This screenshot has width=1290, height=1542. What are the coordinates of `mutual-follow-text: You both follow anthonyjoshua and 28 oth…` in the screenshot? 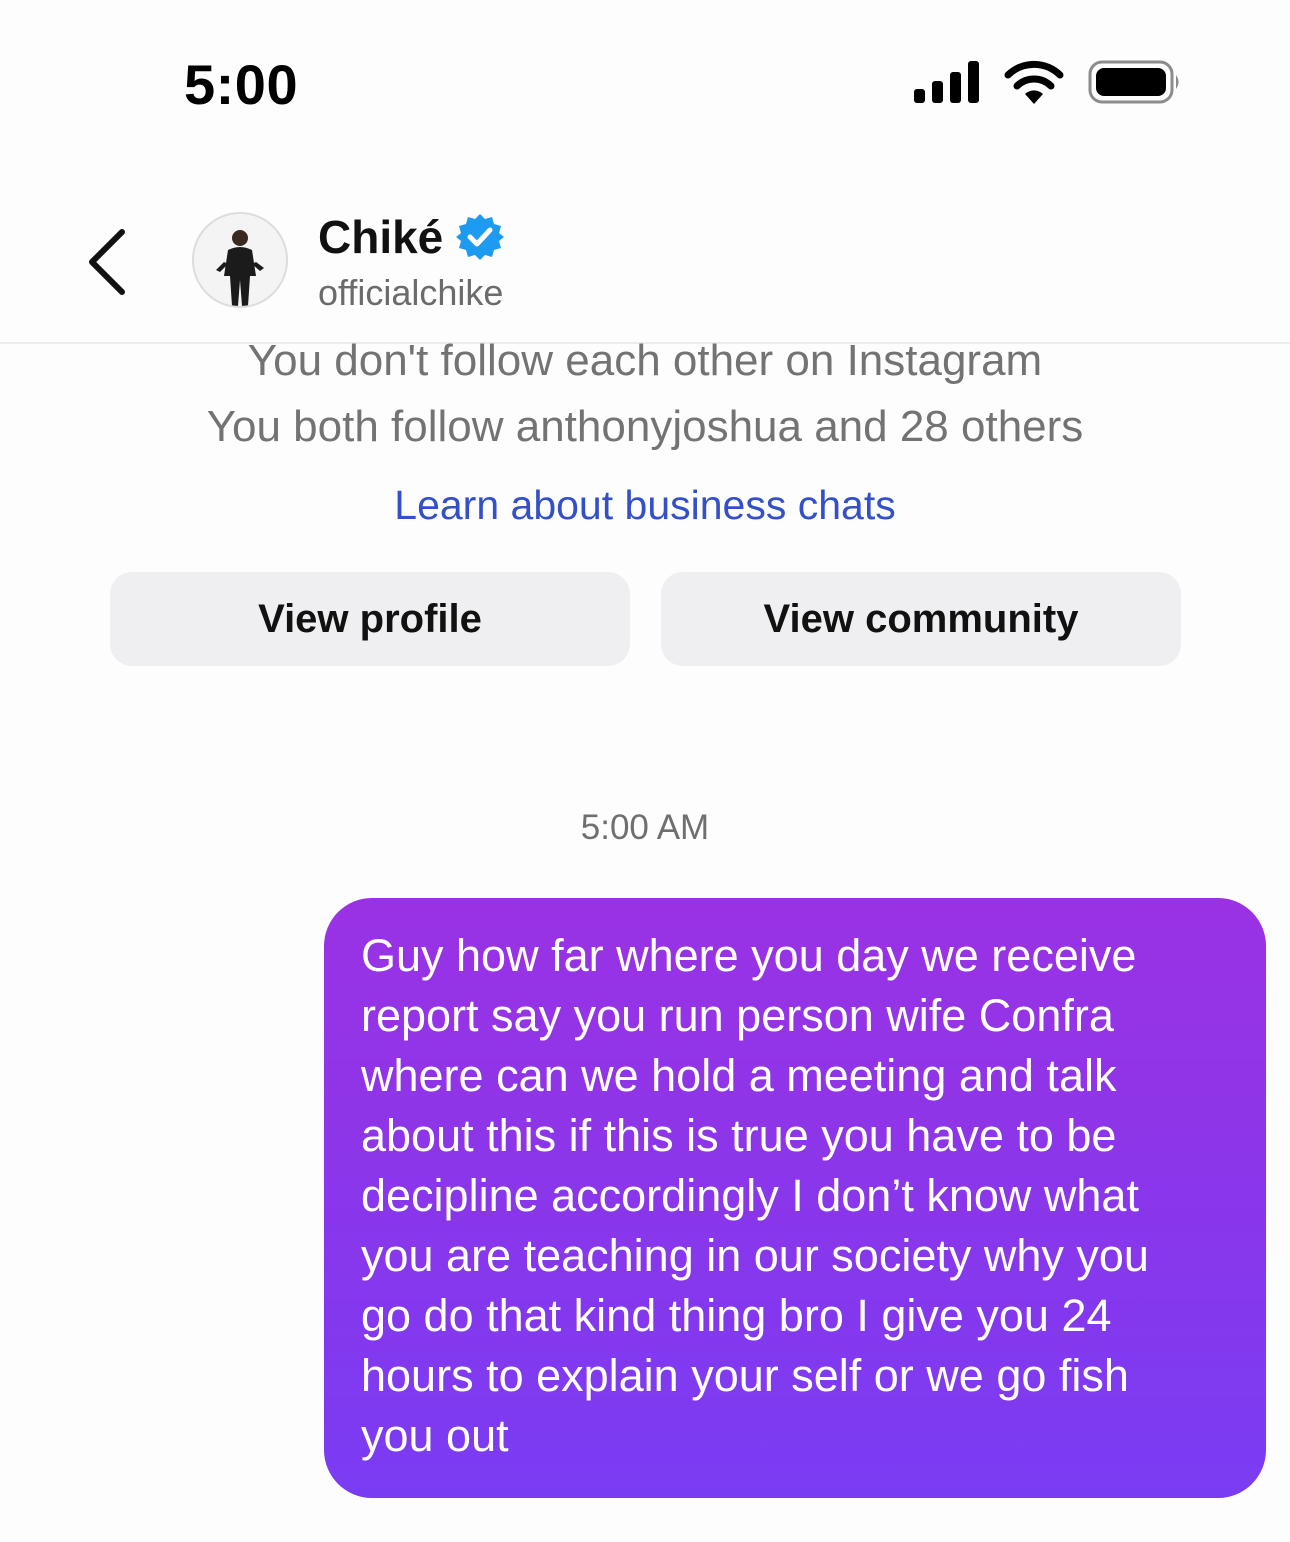 It's located at (645, 426).